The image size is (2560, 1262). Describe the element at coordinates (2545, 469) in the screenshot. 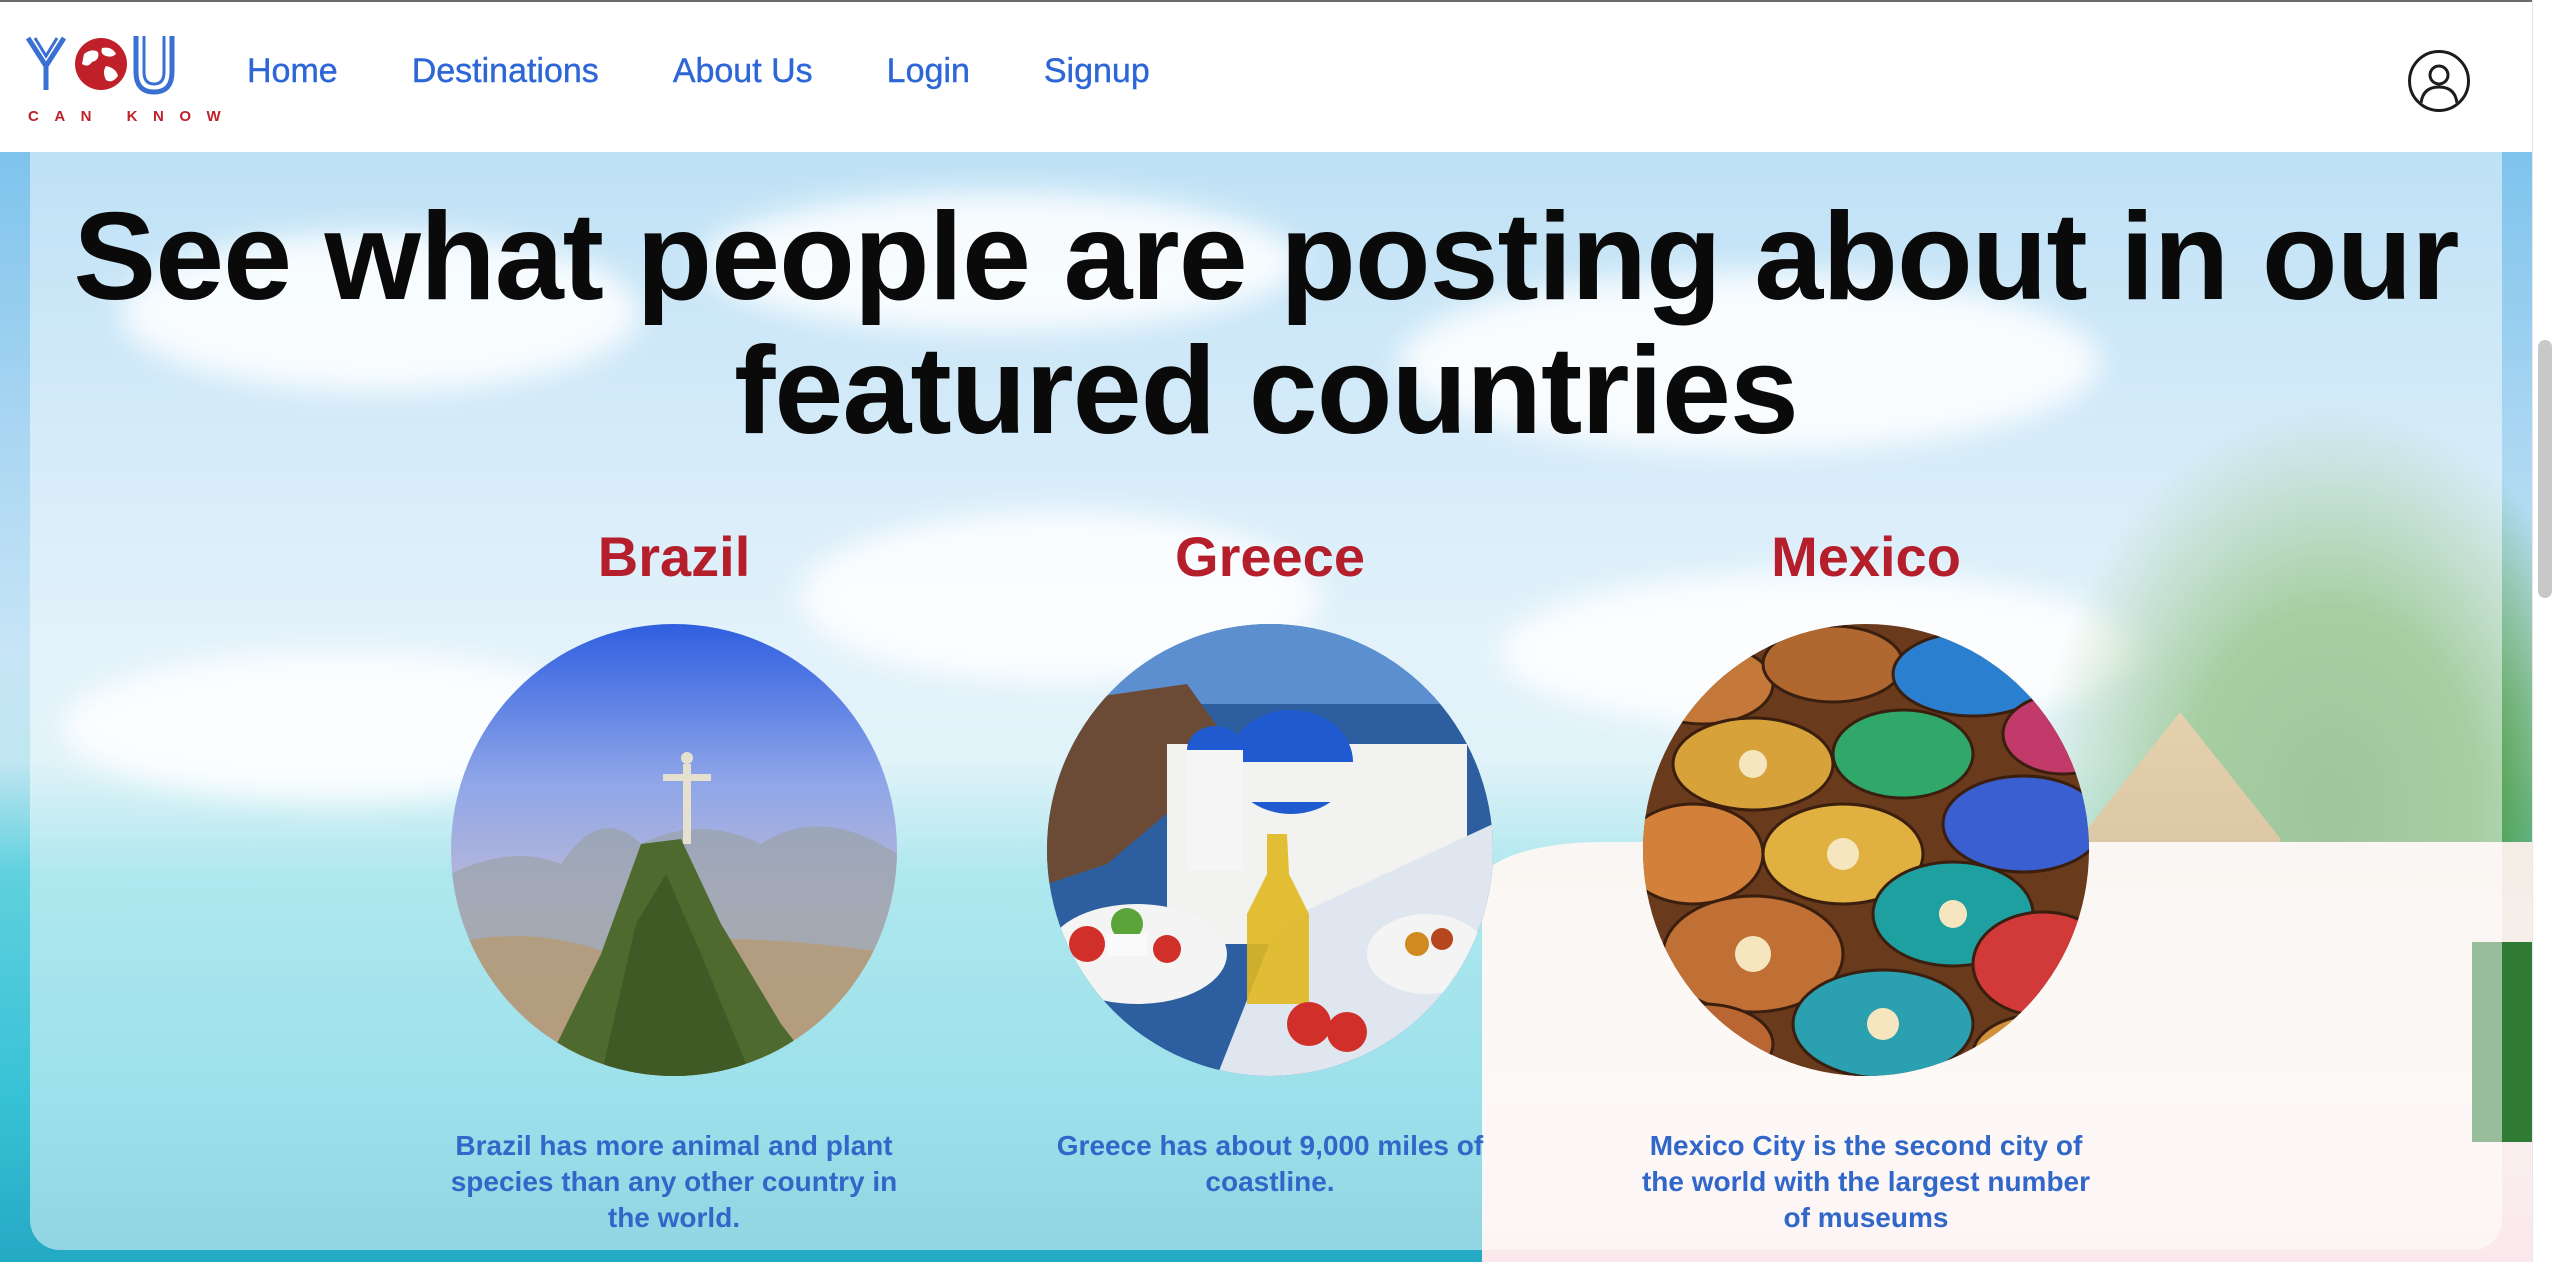

I see `scrollbar-thumb` at that location.